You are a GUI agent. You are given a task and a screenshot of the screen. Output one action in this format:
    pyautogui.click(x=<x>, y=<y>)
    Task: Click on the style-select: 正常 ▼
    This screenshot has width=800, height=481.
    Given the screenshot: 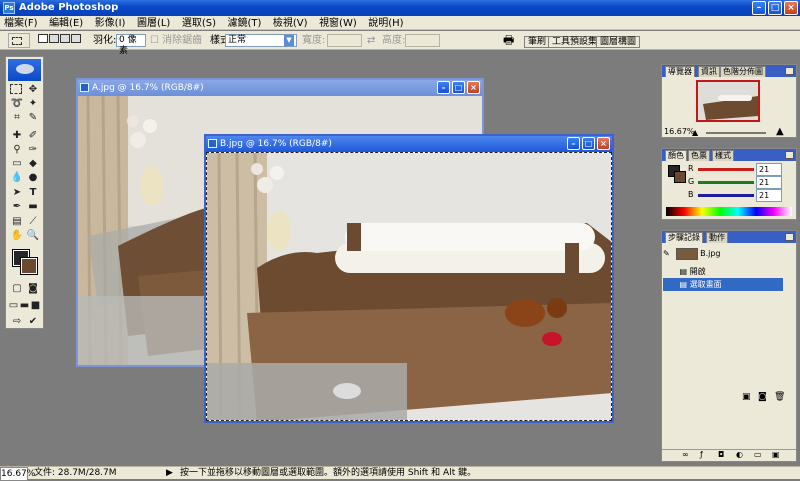 What is the action you would take?
    pyautogui.click(x=261, y=40)
    